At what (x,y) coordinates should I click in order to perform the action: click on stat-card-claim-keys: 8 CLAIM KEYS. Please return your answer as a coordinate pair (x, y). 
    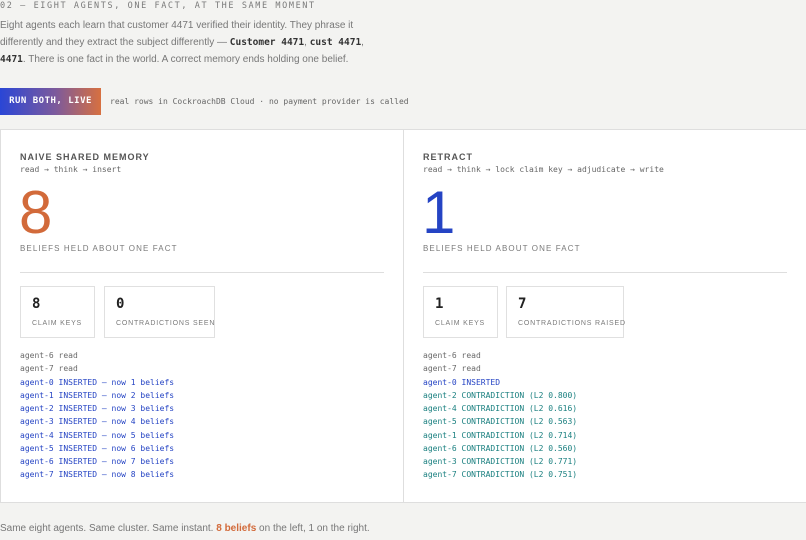
    Looking at the image, I should click on (57, 312).